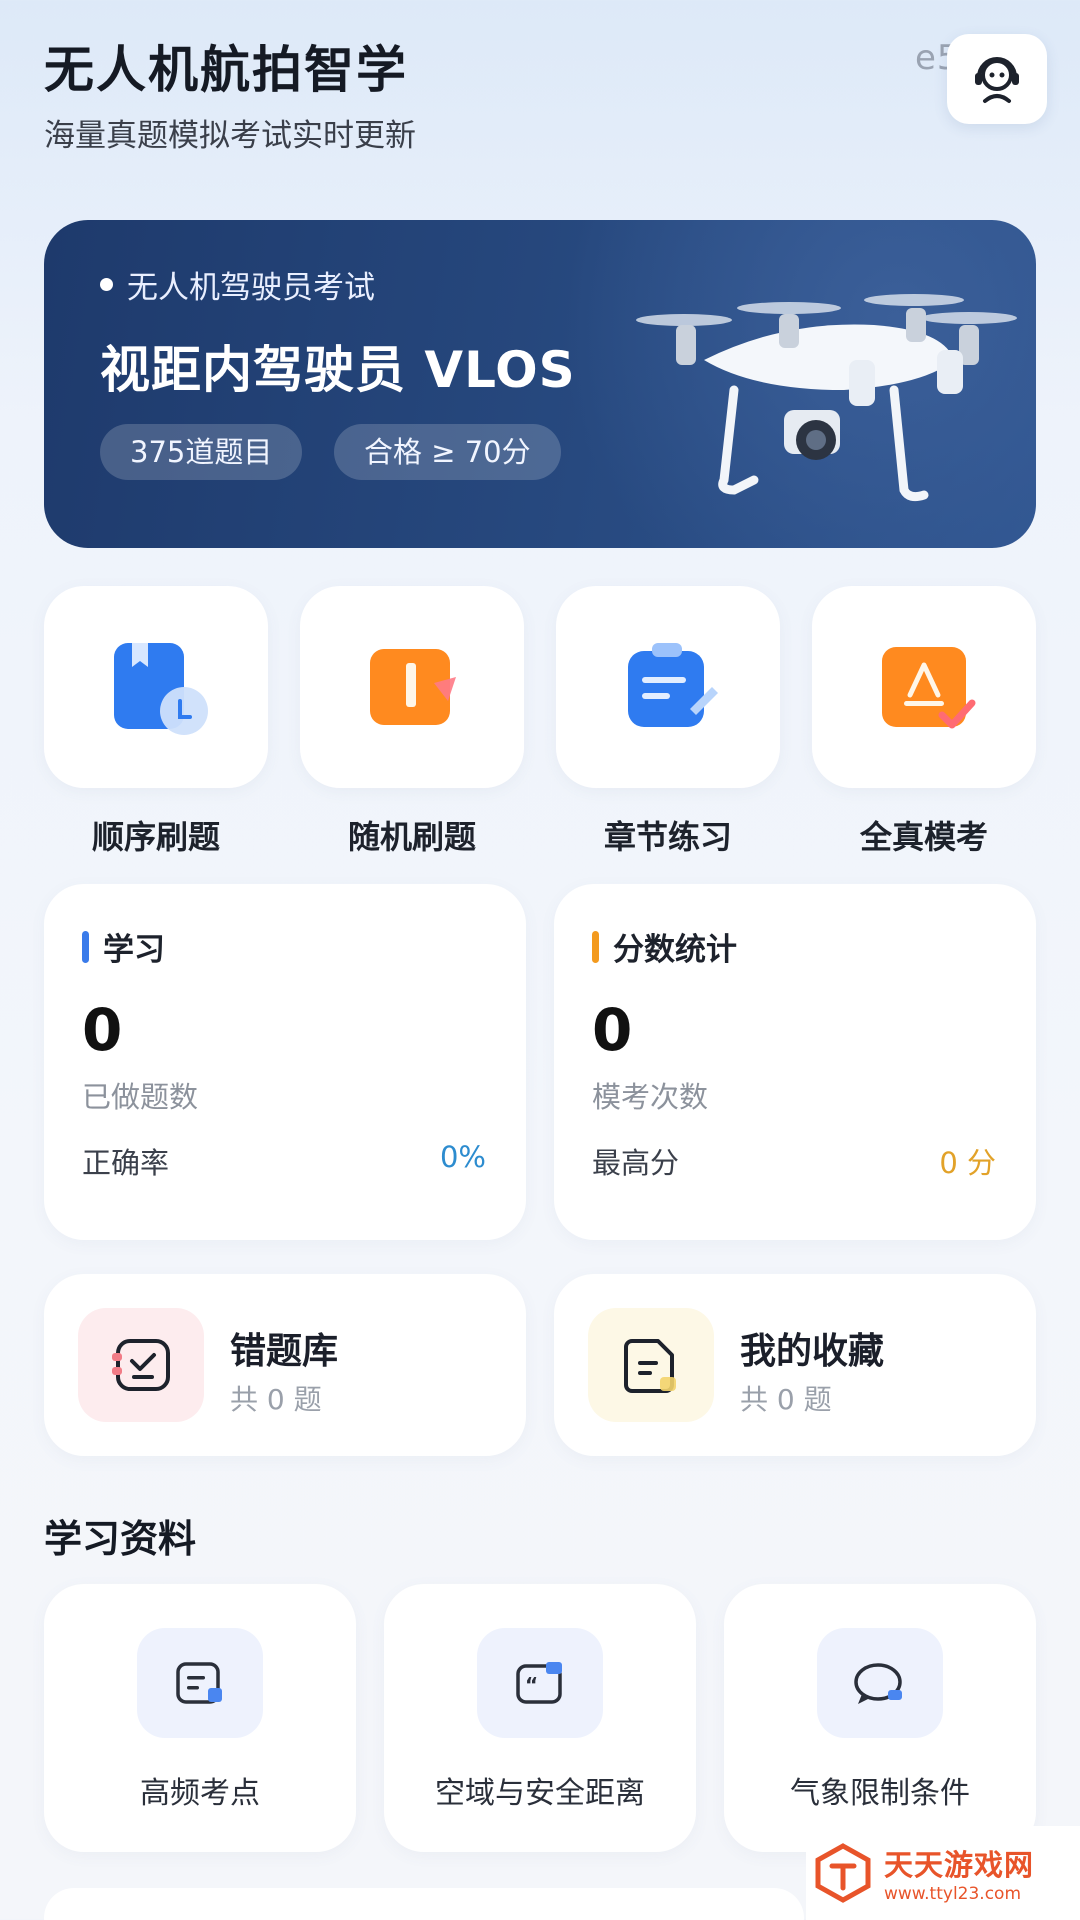 This screenshot has height=1920, width=1080. I want to click on weather-label: 气象限制条件, so click(880, 1793).